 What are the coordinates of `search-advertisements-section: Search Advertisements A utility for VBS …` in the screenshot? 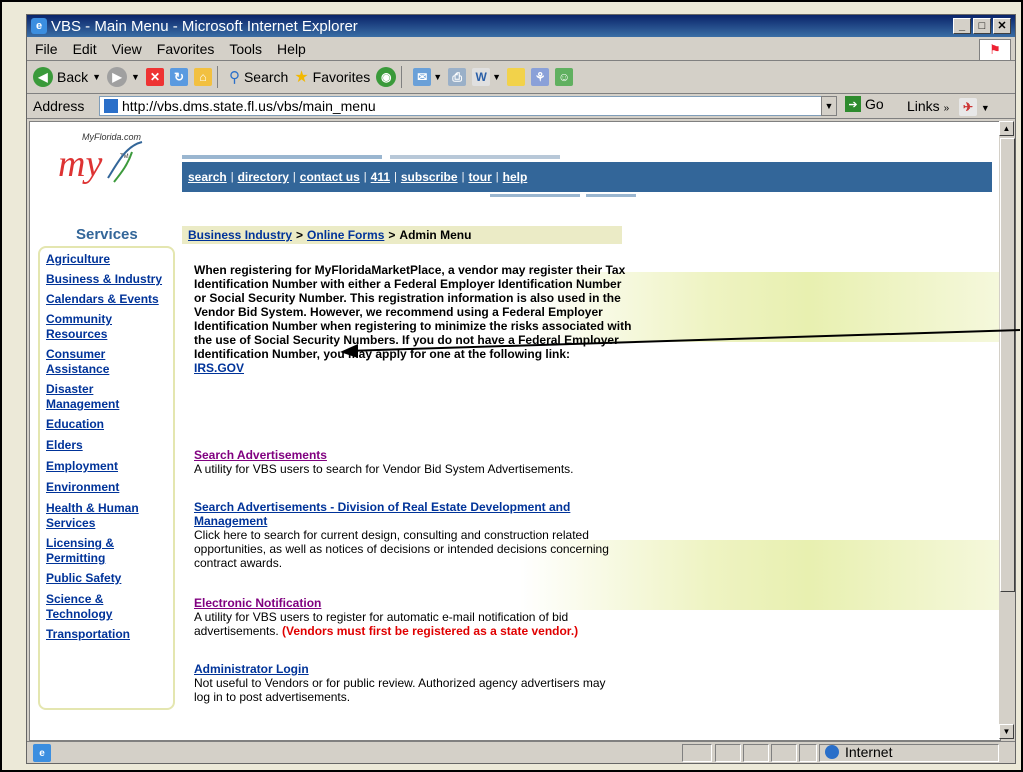 It's located at (409, 462).